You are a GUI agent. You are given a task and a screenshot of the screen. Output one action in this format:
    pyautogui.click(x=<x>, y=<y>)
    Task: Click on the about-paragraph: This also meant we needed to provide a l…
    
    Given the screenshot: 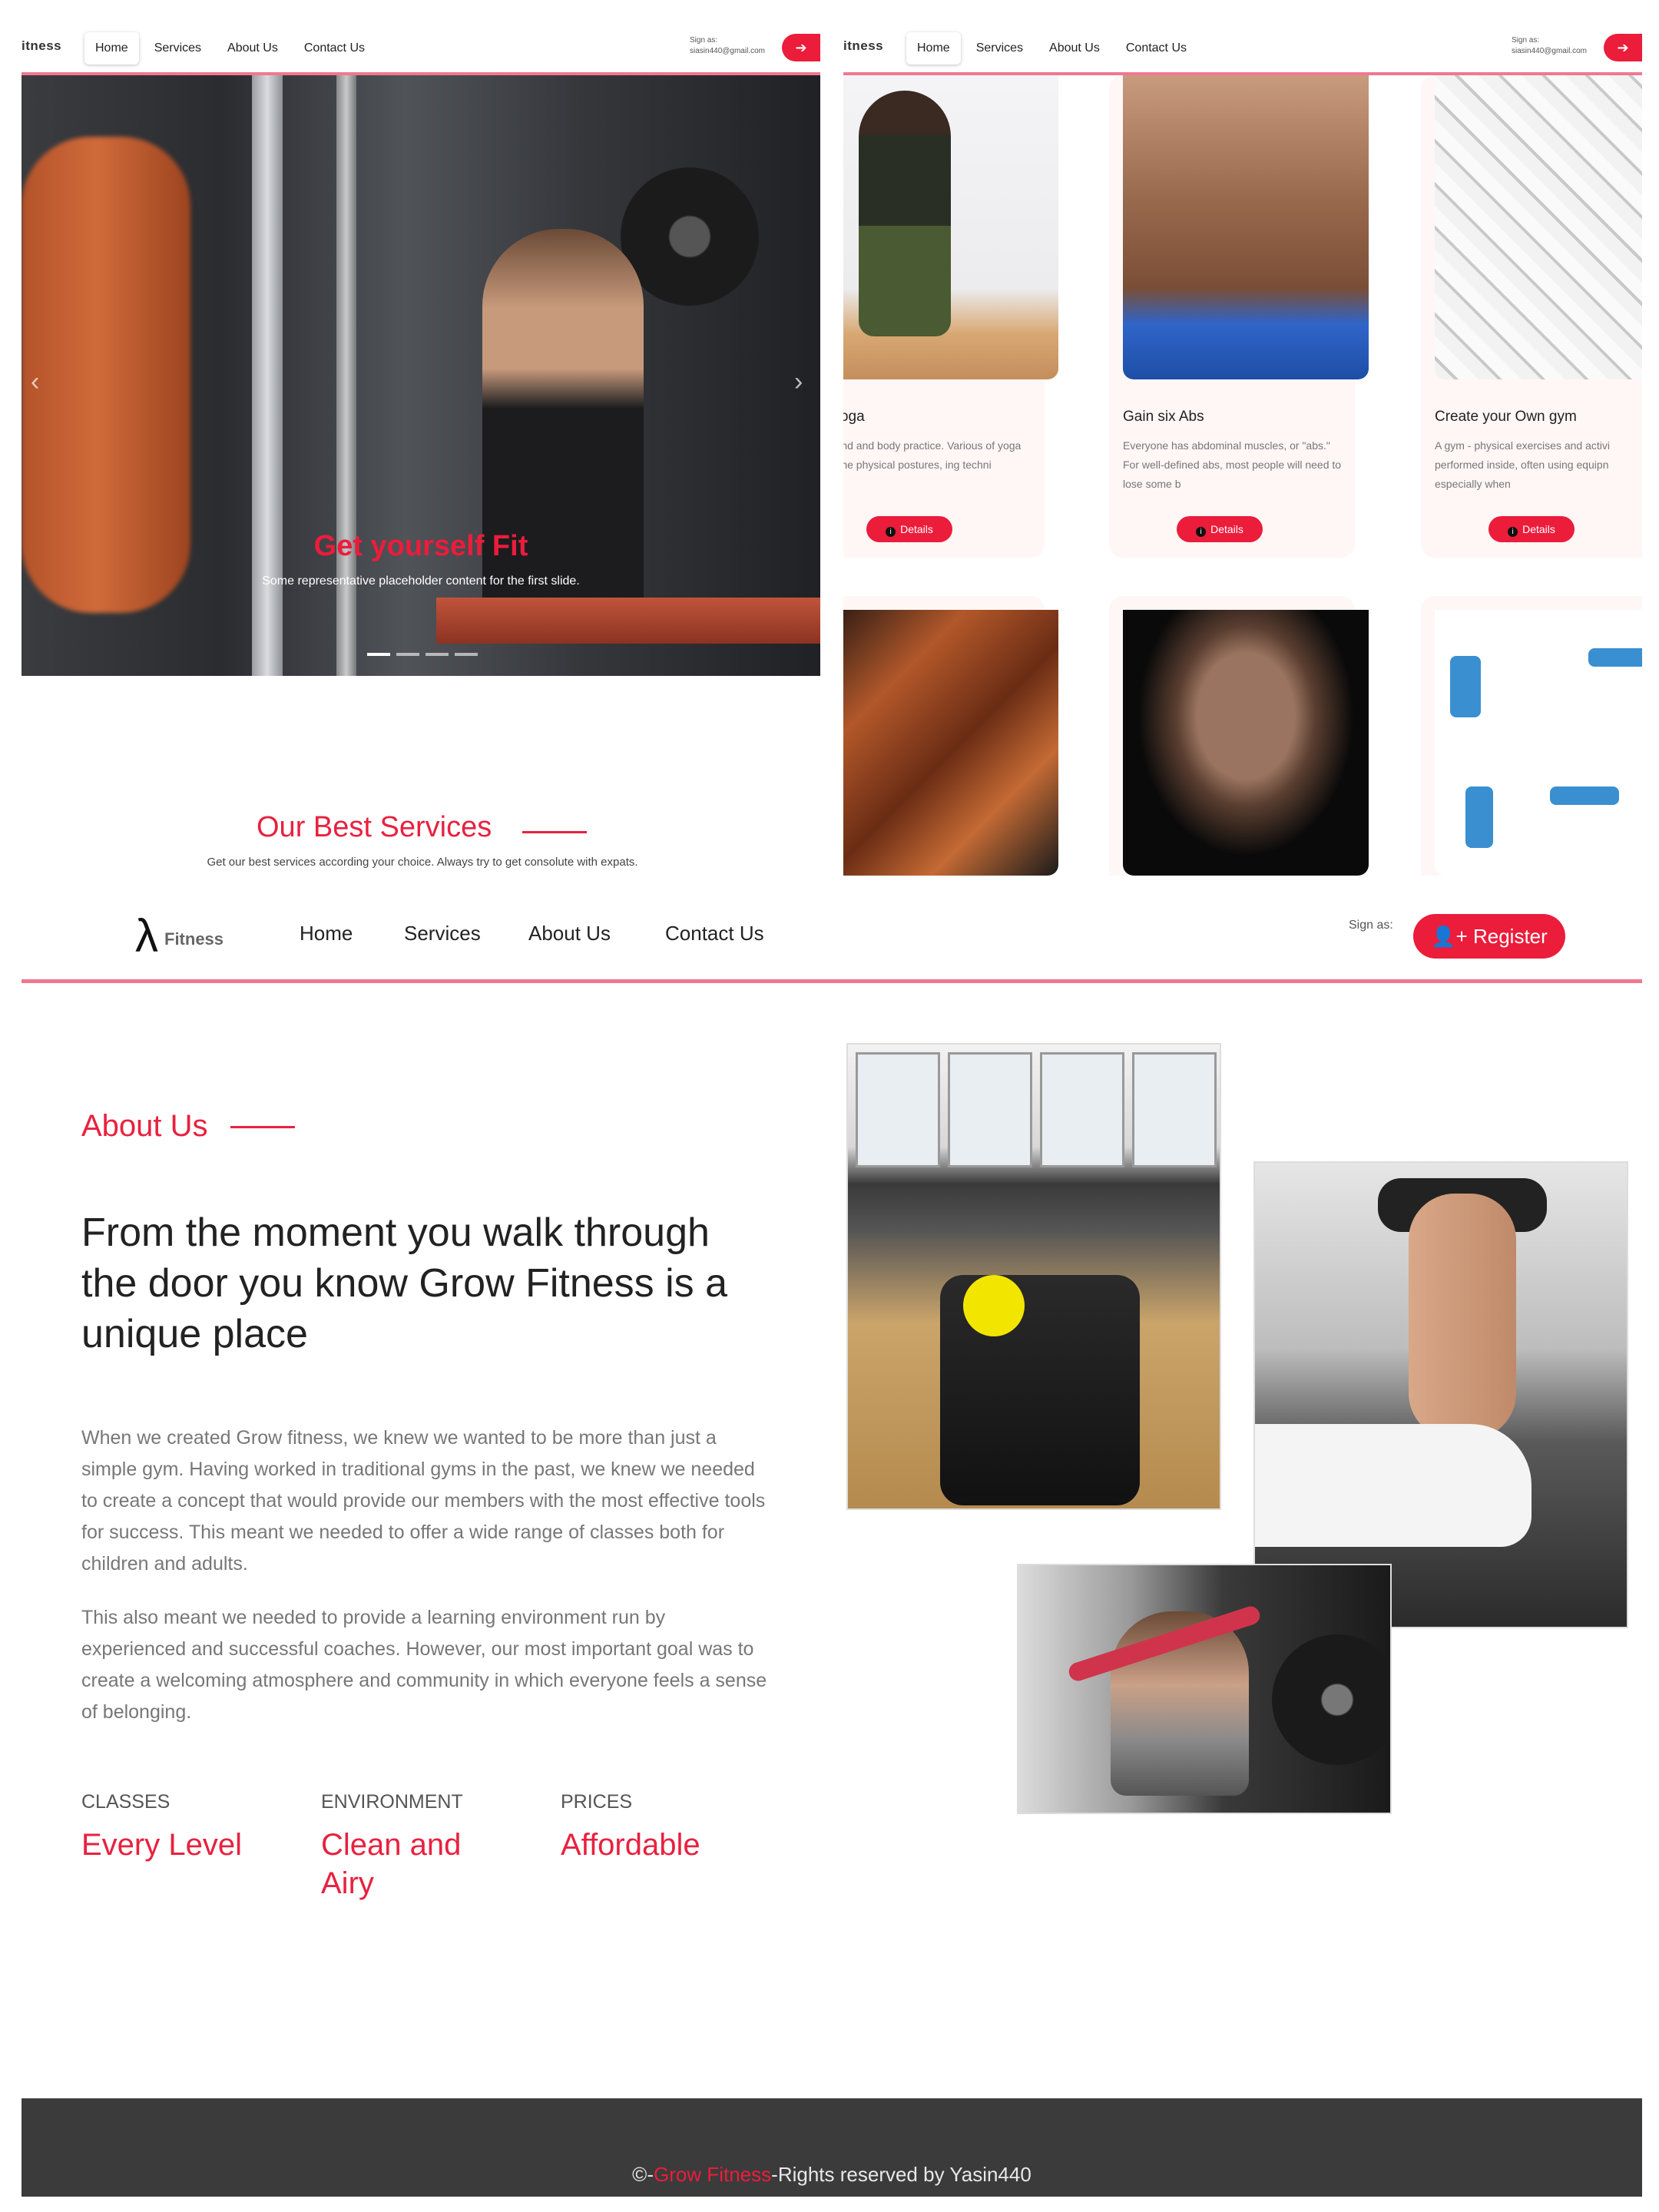 What is the action you would take?
    pyautogui.click(x=424, y=1665)
    